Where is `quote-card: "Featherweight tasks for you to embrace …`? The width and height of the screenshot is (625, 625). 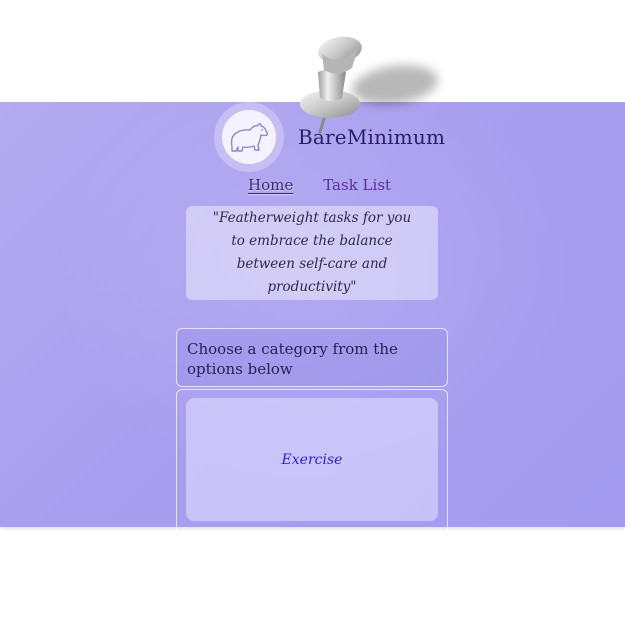 quote-card: "Featherweight tasks for you to embrace … is located at coordinates (312, 253).